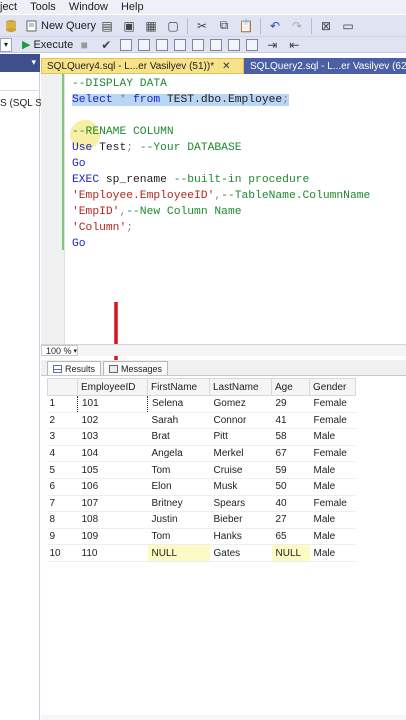 This screenshot has height=720, width=406. Describe the element at coordinates (202, 26) in the screenshot. I see `cut-icon: ✂` at that location.